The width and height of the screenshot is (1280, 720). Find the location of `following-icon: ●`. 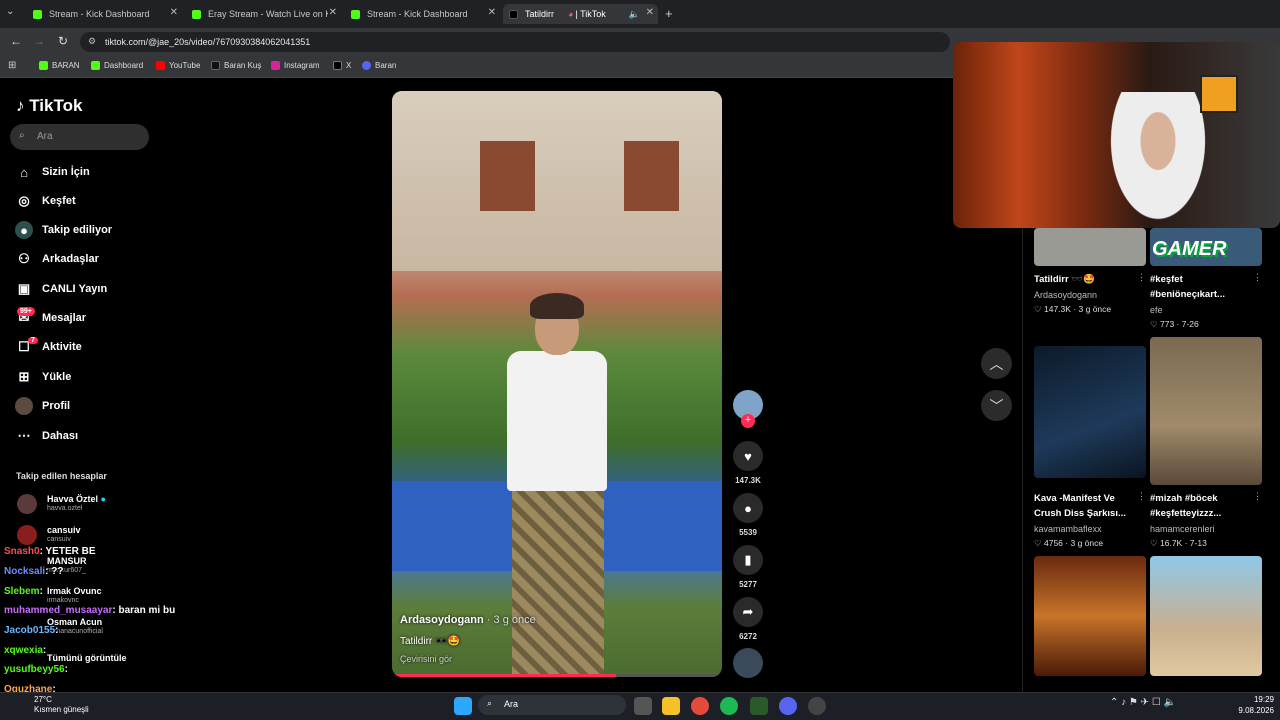

following-icon: ● is located at coordinates (24, 230).